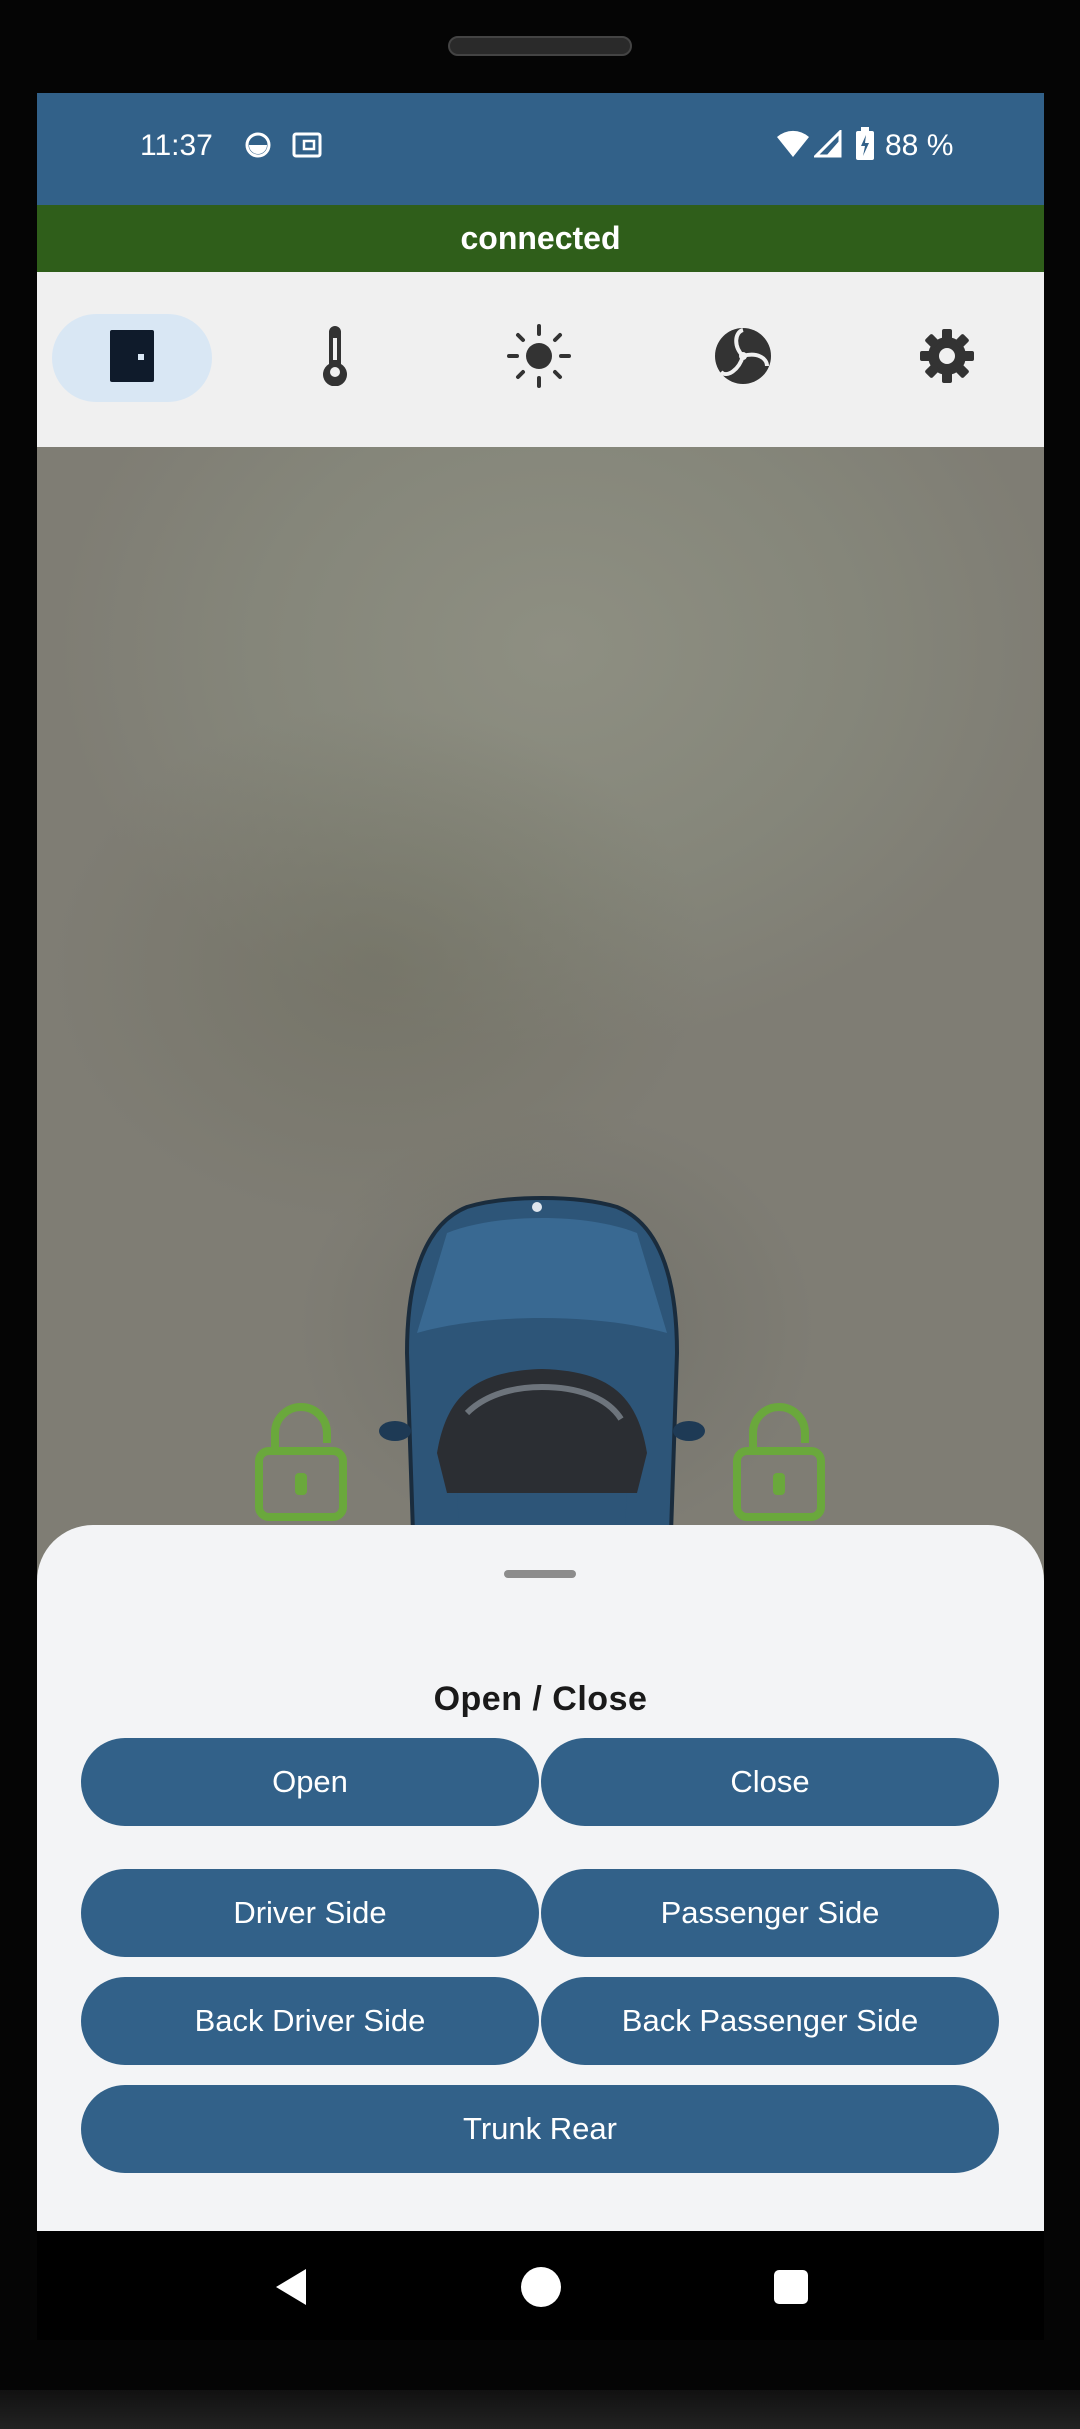 This screenshot has height=2429, width=1080. Describe the element at coordinates (793, 146) in the screenshot. I see `wifi-icon` at that location.